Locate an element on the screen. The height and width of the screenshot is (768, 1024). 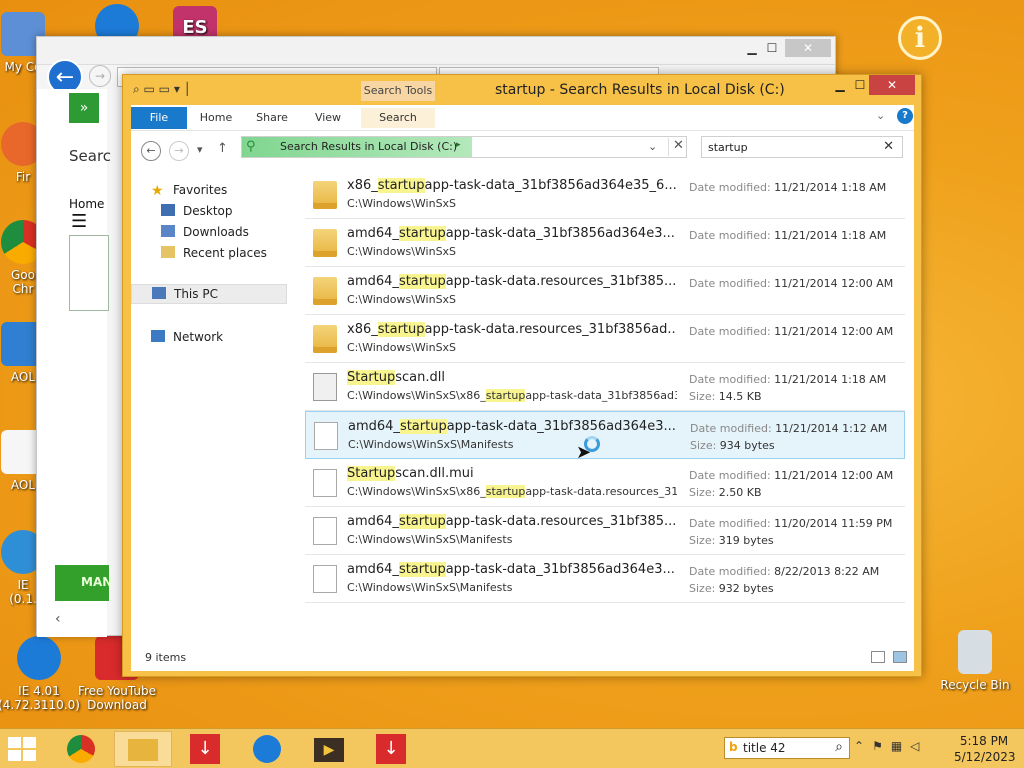
result-size: Size: 14.5 KB is located at coordinates (725, 396).